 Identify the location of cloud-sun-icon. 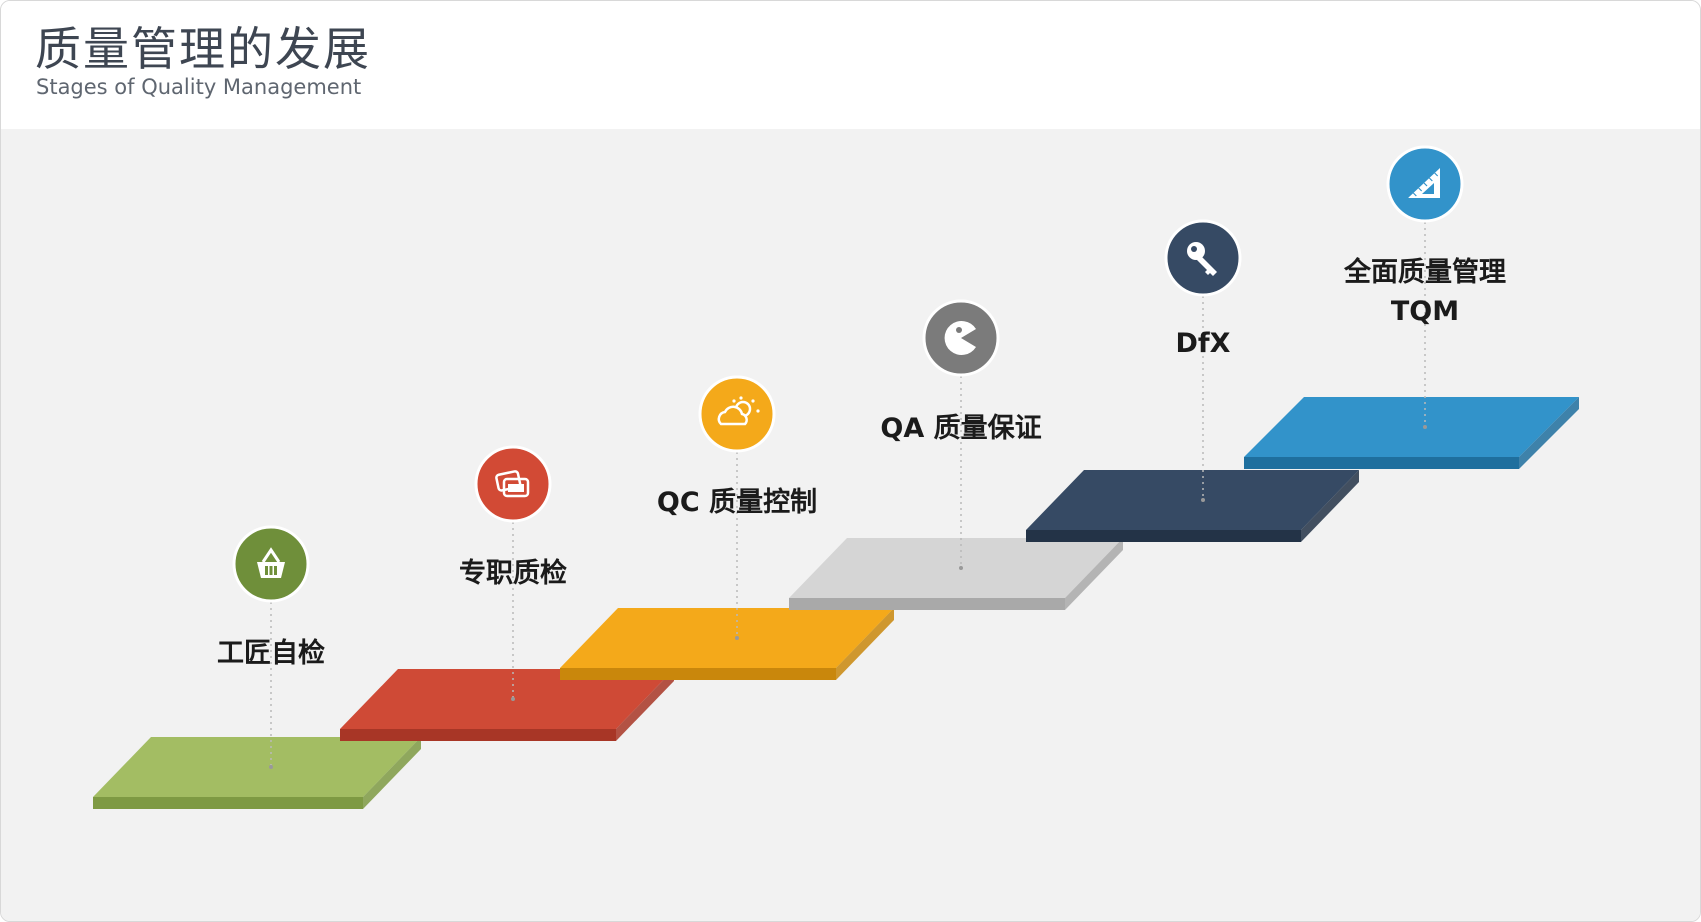
(737, 414).